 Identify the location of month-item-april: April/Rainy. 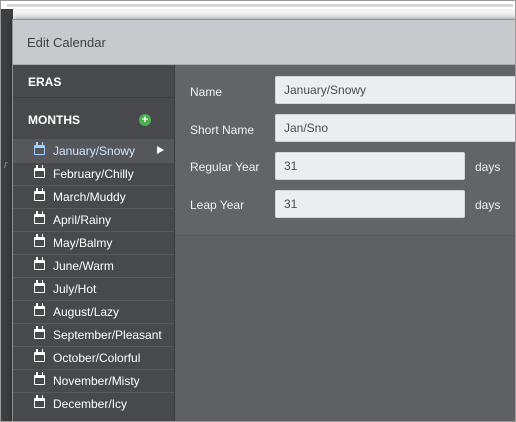
(93, 219).